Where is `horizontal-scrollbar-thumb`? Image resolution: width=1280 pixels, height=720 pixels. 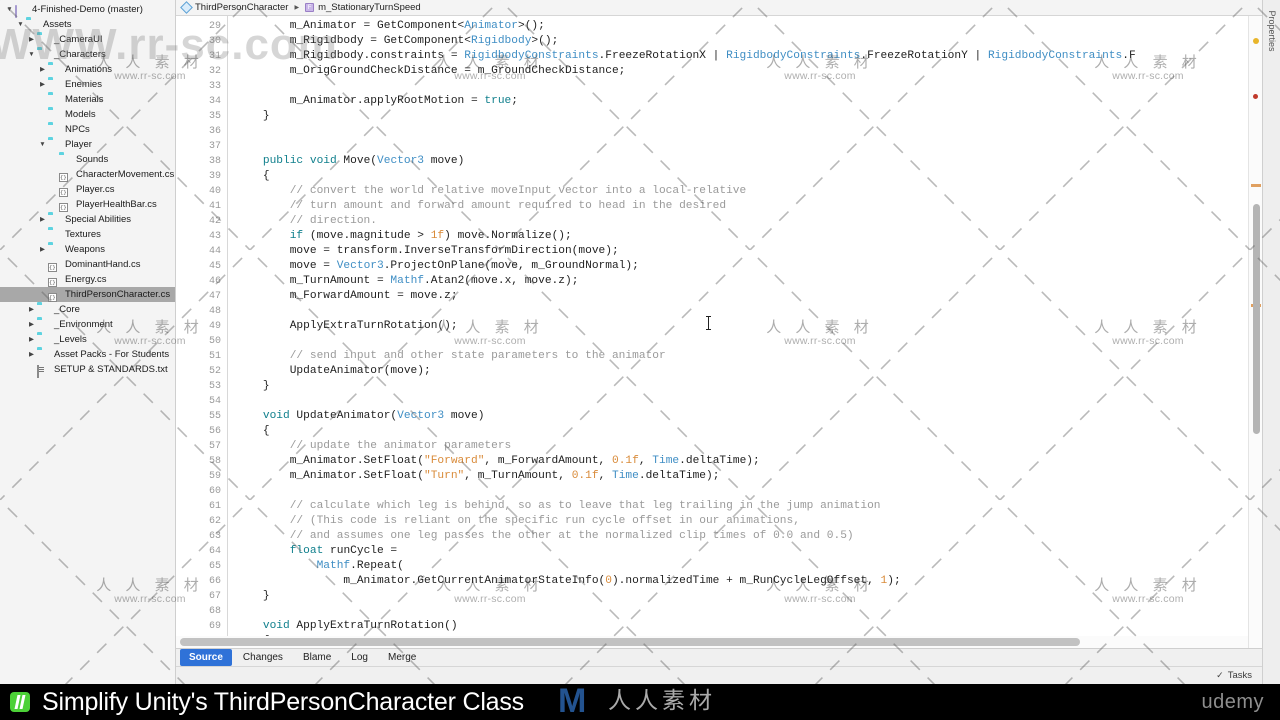 horizontal-scrollbar-thumb is located at coordinates (630, 642).